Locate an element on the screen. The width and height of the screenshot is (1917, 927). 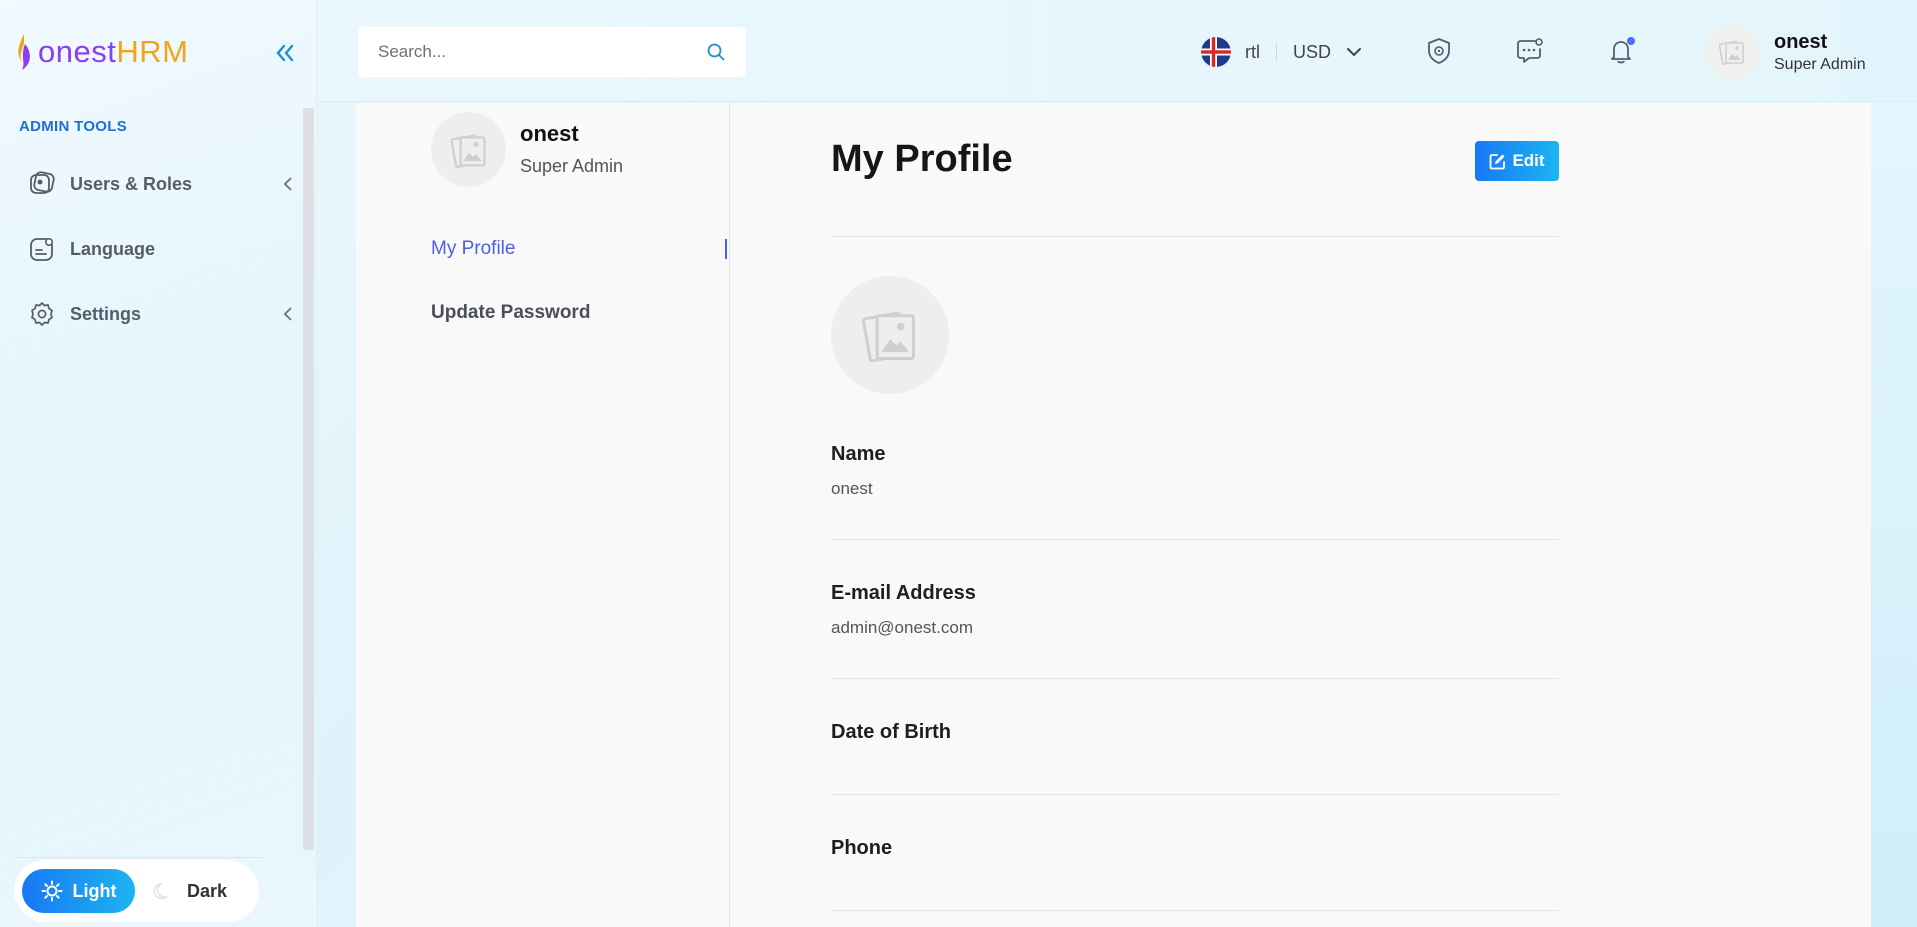
language-code: rtl is located at coordinates (1252, 52).